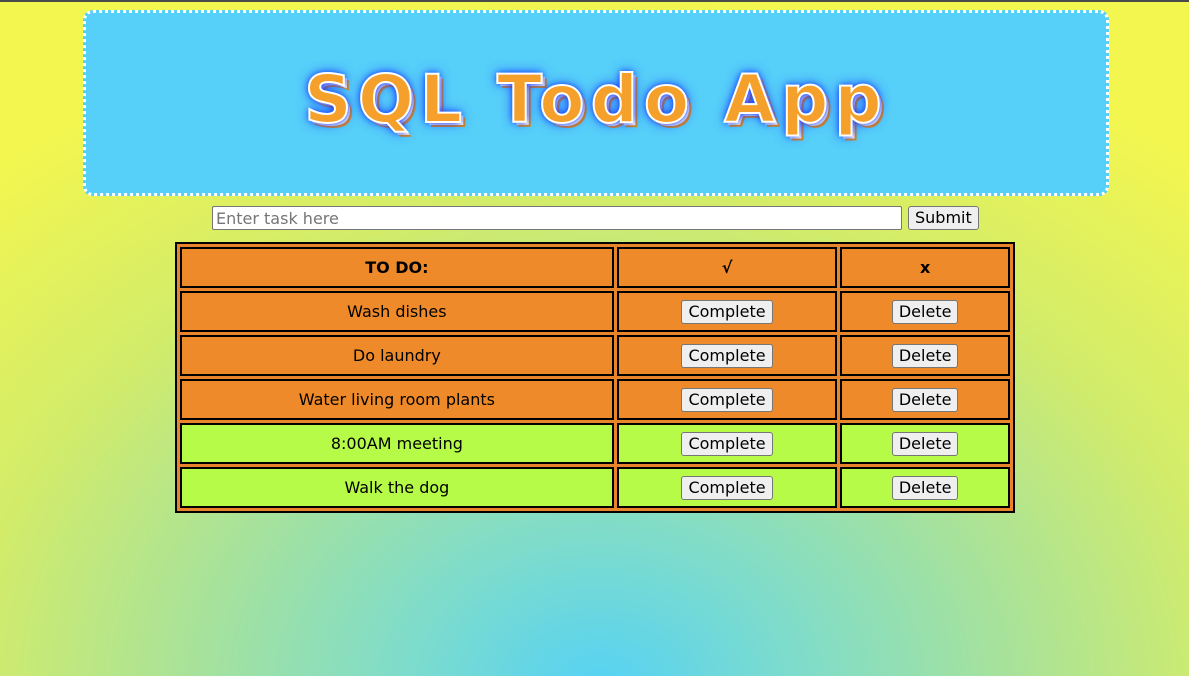 This screenshot has height=676, width=1189. What do you see at coordinates (397, 443) in the screenshot?
I see `task-text: 8:00AM meeting` at bounding box center [397, 443].